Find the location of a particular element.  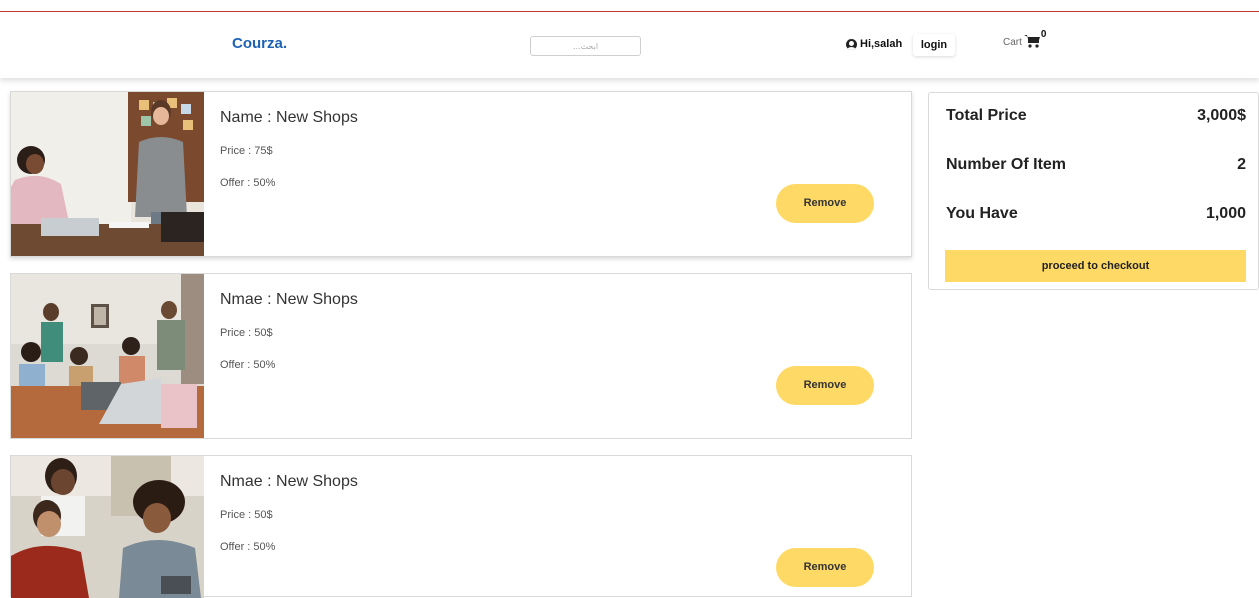

balance-value: 1,000 is located at coordinates (1225, 213).